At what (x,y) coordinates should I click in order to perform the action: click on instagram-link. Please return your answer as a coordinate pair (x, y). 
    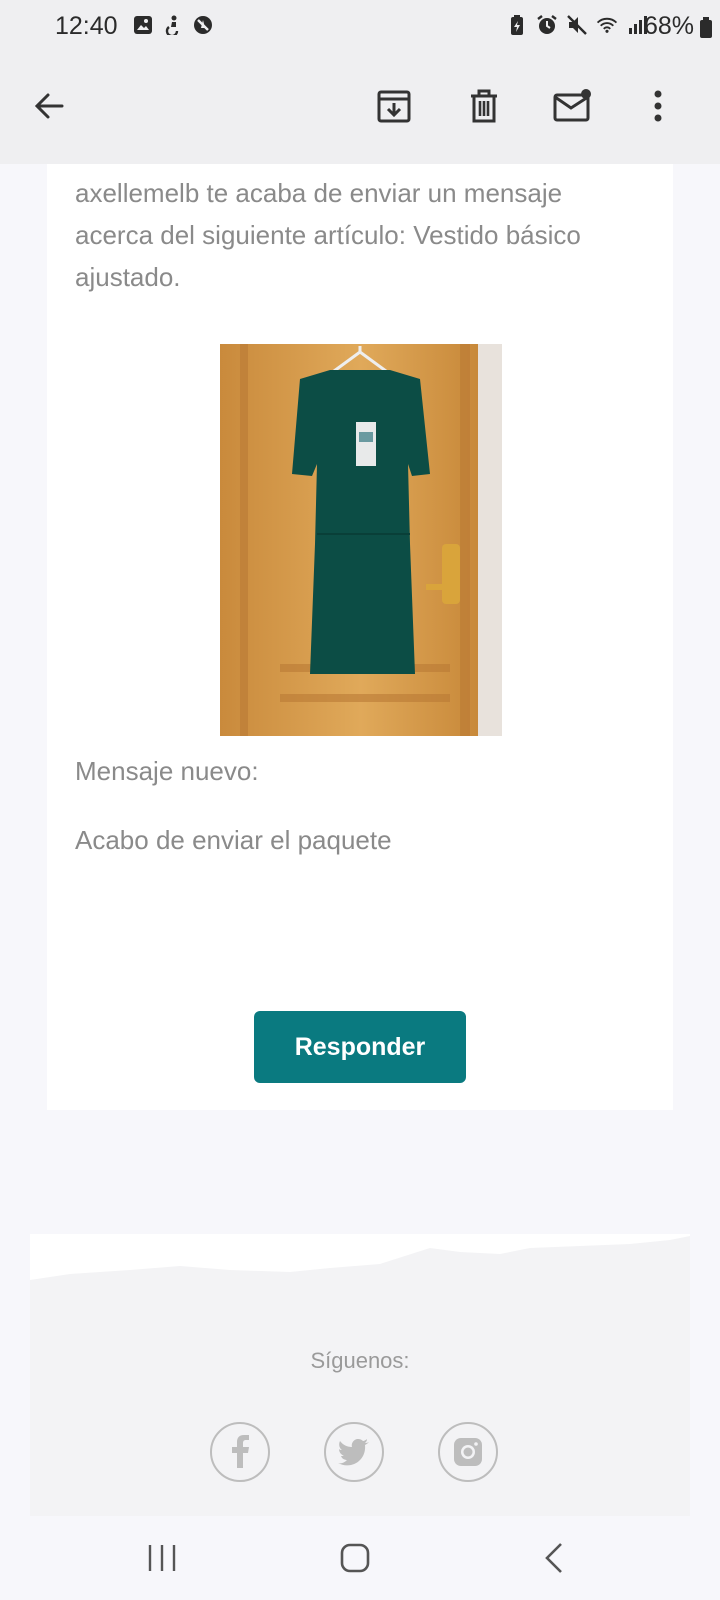
    Looking at the image, I should click on (468, 1452).